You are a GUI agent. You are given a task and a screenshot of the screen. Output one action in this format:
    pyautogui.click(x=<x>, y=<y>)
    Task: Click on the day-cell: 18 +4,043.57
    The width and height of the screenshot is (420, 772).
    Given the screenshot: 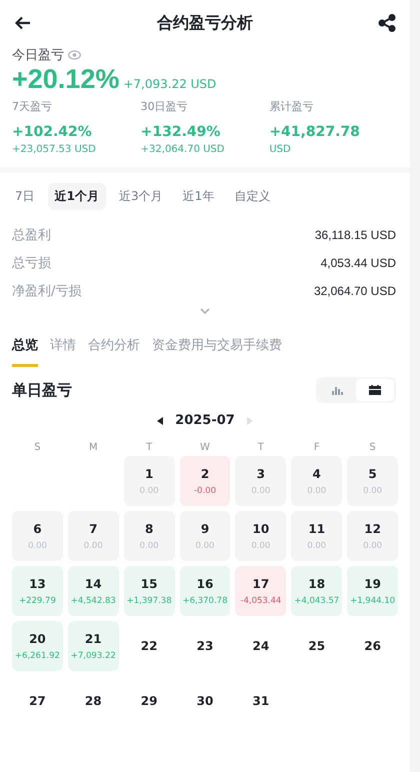 What is the action you would take?
    pyautogui.click(x=316, y=591)
    